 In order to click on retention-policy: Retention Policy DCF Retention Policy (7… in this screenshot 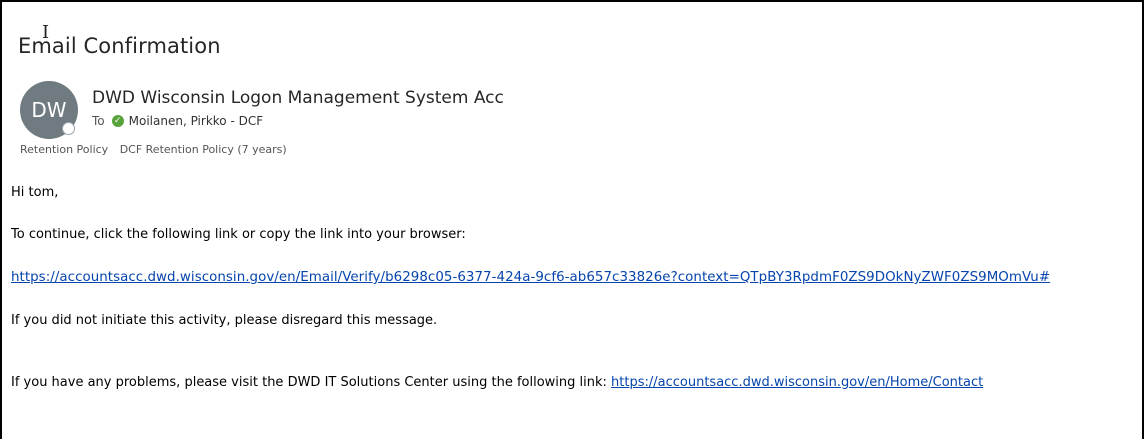, I will do `click(153, 149)`.